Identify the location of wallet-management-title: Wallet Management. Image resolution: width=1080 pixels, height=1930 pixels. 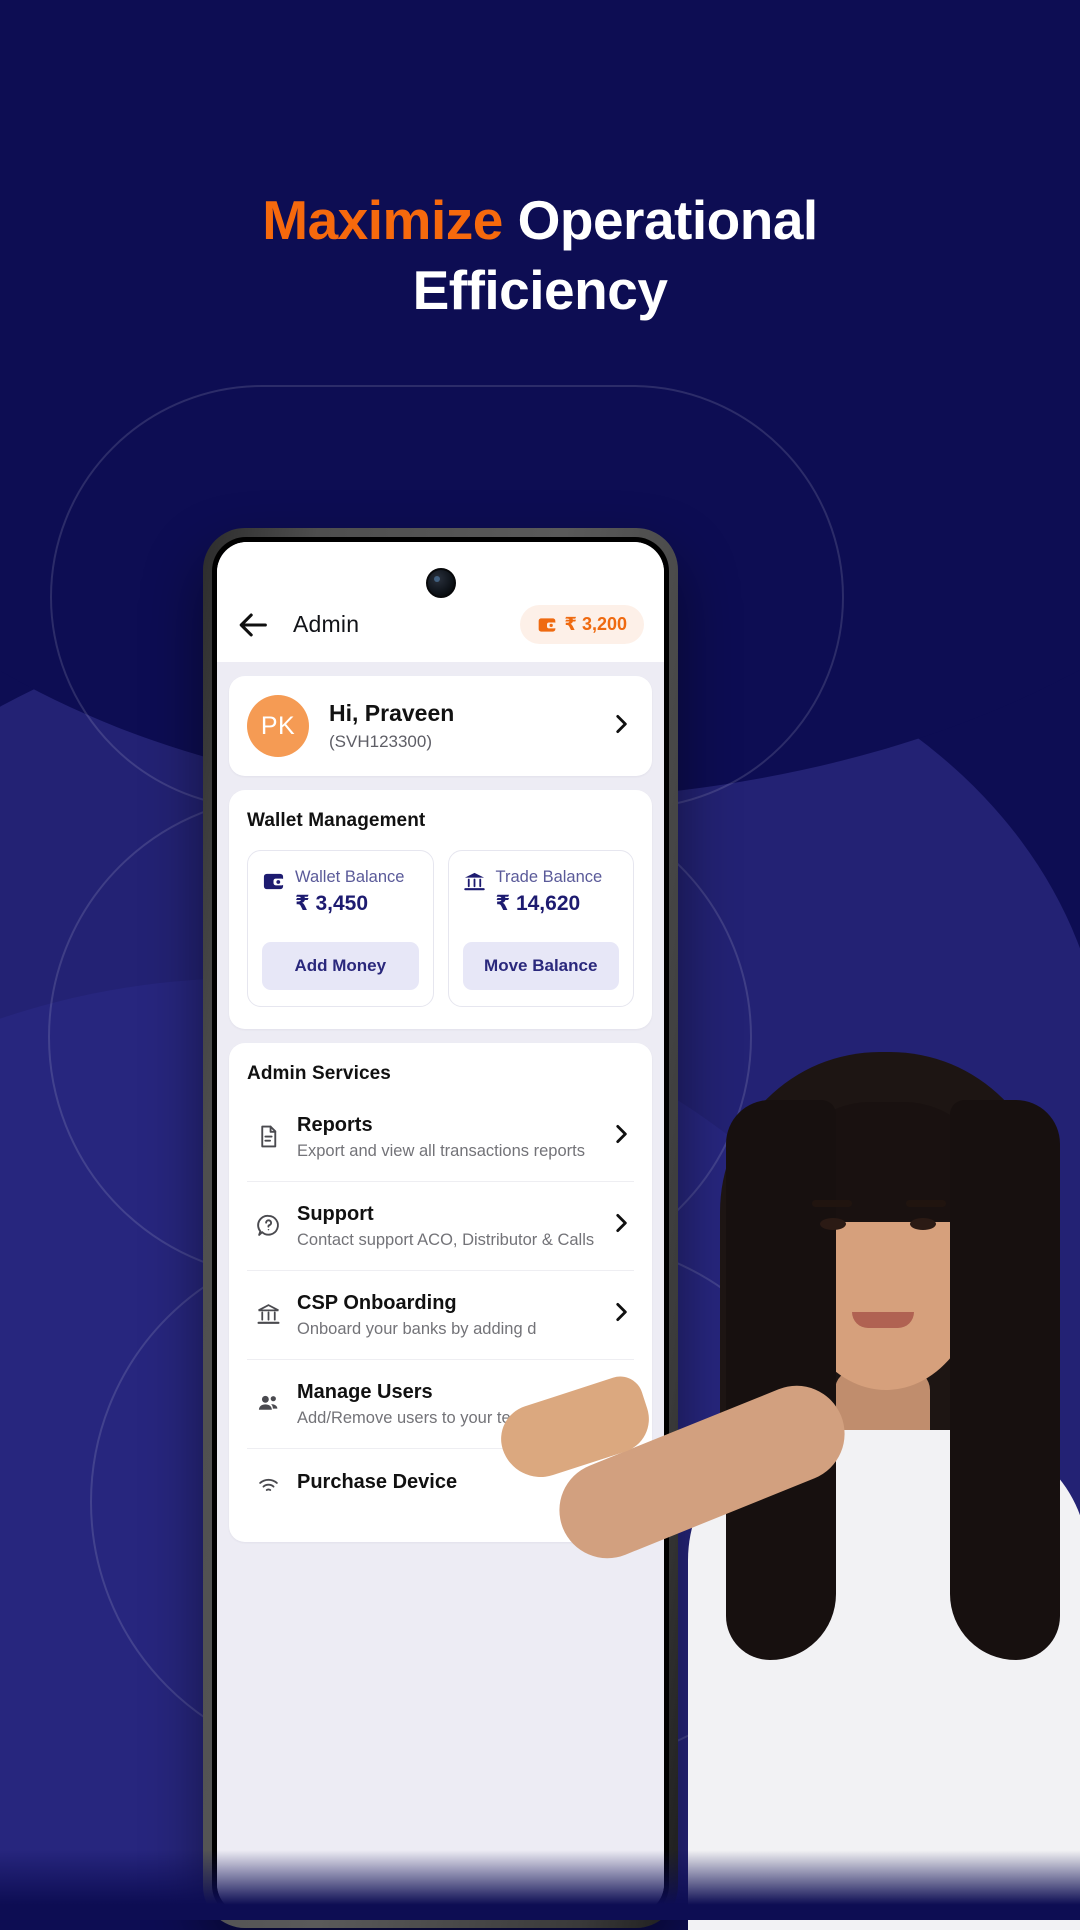
(336, 820).